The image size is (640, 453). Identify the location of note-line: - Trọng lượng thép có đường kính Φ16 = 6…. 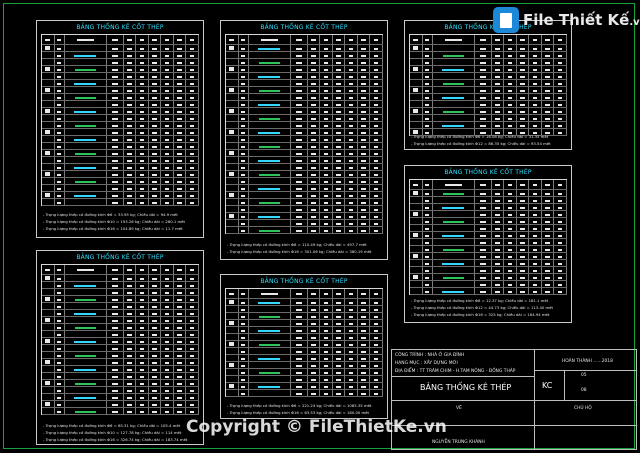
(298, 412).